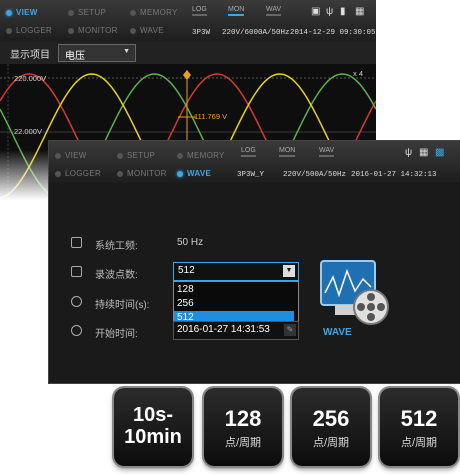  Describe the element at coordinates (243, 418) in the screenshot. I see `badge-number: 128` at that location.